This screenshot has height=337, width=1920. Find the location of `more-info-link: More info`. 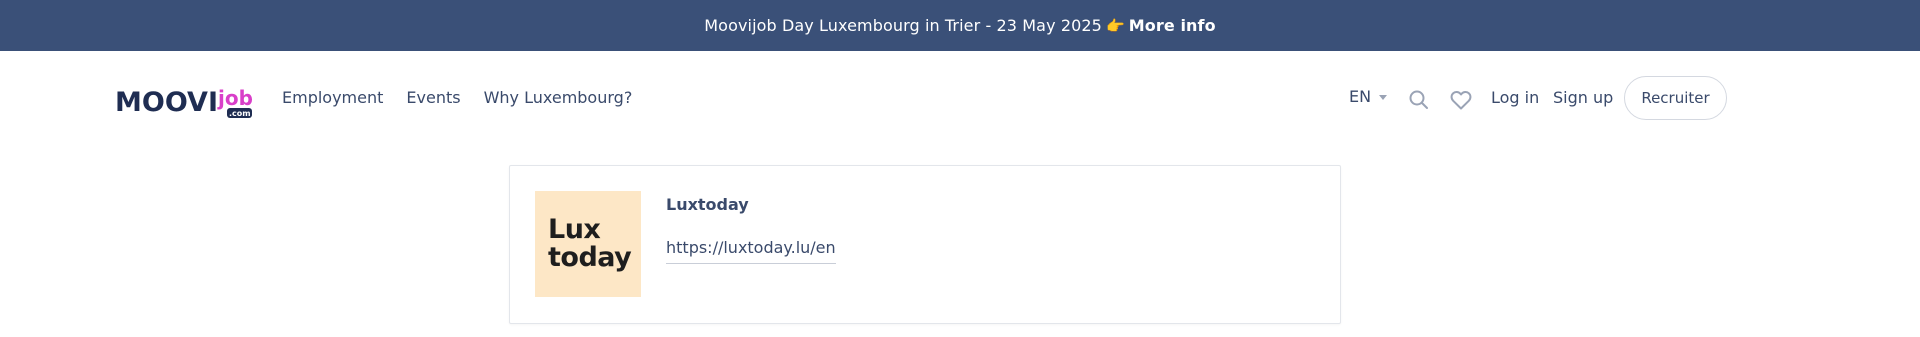

more-info-link: More info is located at coordinates (1172, 25).